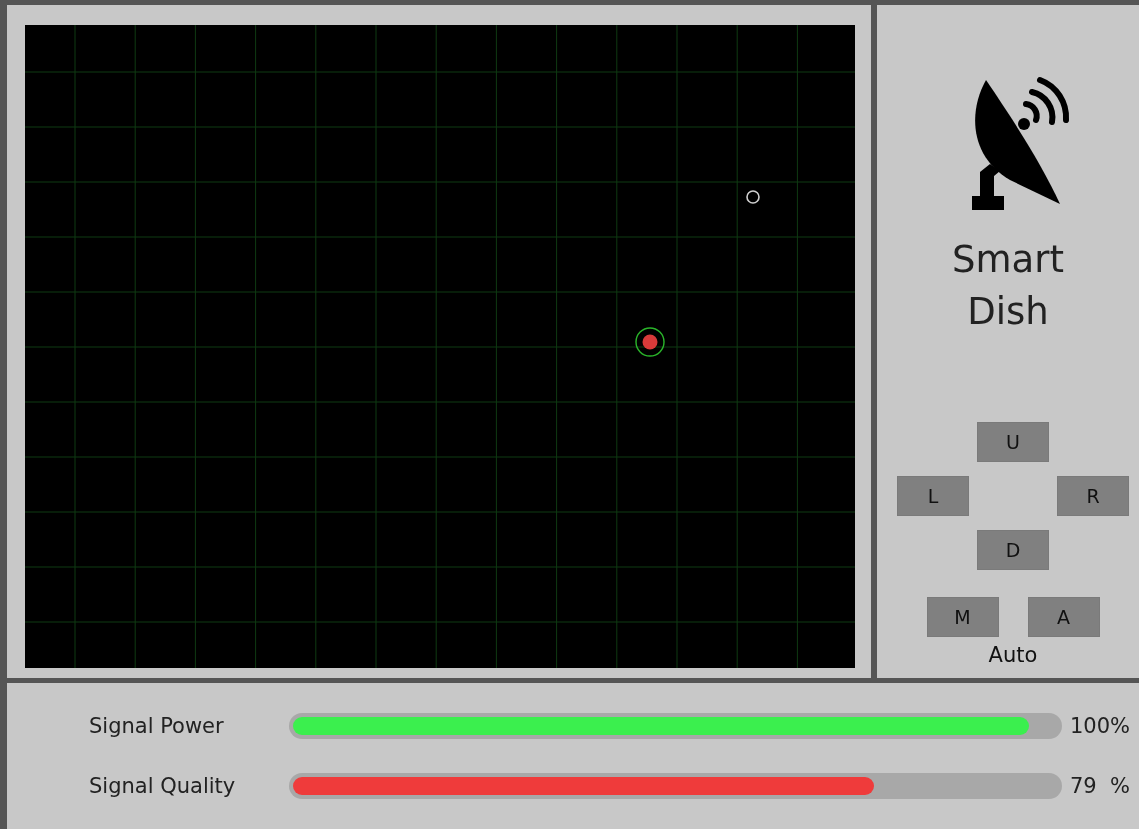 The height and width of the screenshot is (829, 1139). I want to click on direction-button: L, so click(933, 496).